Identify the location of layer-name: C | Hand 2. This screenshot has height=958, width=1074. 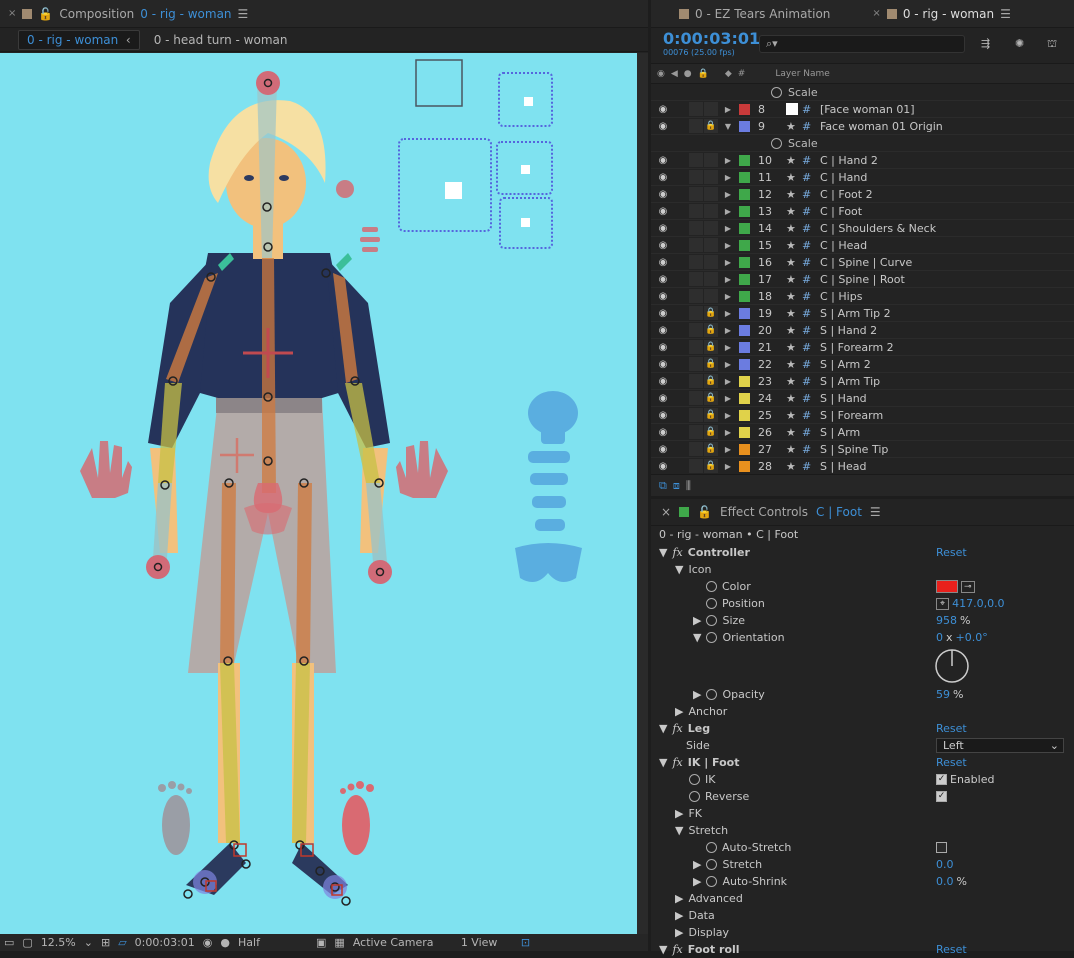
(849, 160).